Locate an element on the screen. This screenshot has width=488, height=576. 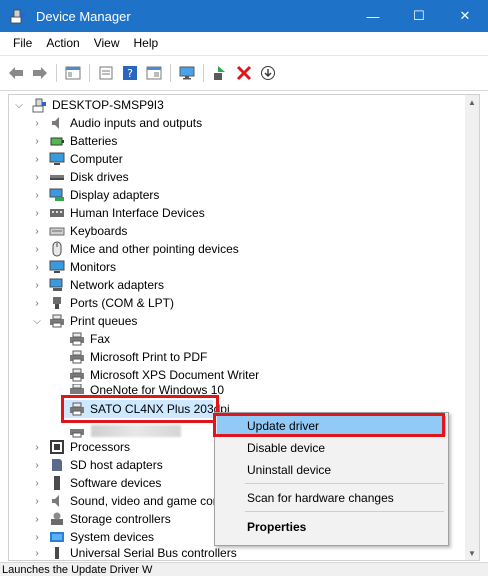
tree-category: › Audio inputs and outputs is located at coordinates (116, 123).